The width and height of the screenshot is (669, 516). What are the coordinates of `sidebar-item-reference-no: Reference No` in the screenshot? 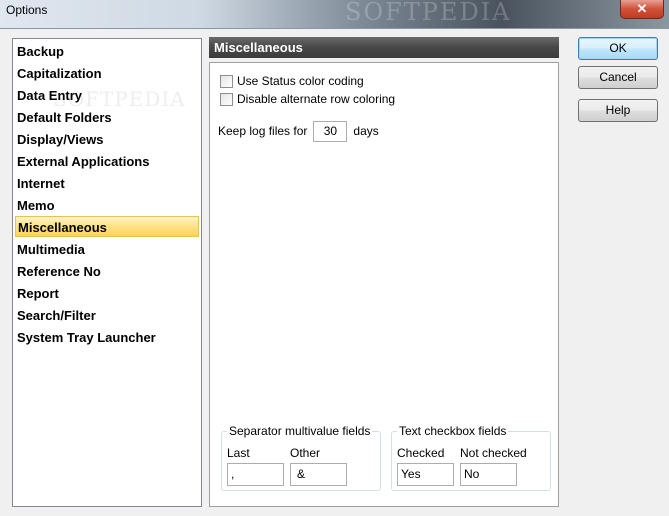 It's located at (107, 271).